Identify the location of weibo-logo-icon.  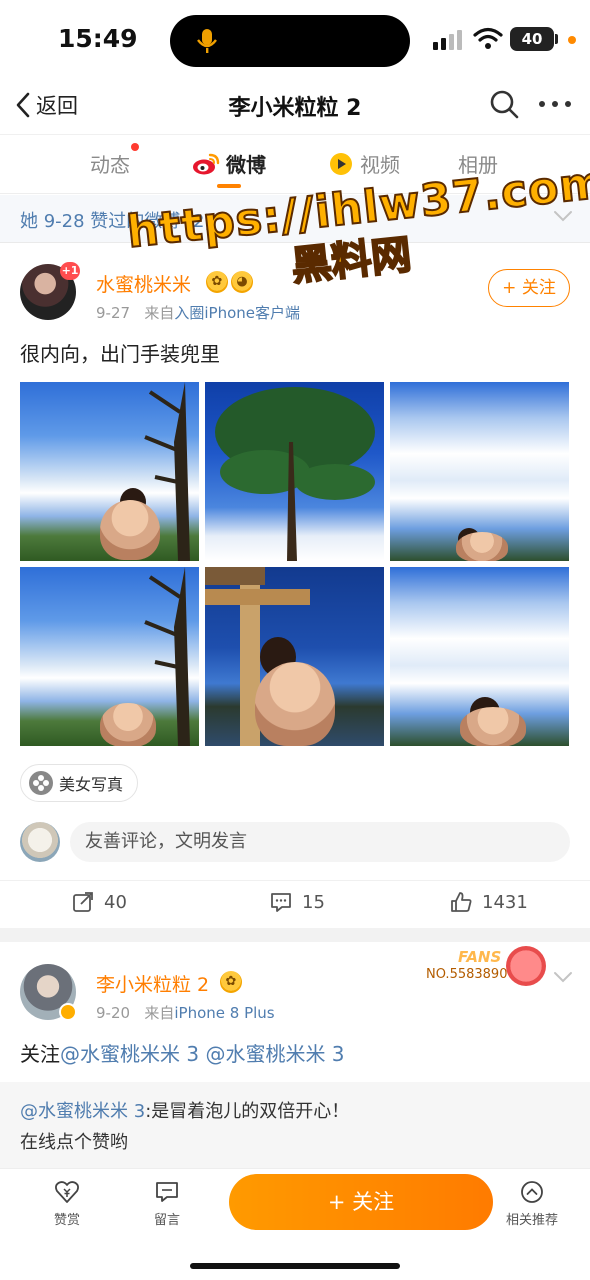
(206, 163).